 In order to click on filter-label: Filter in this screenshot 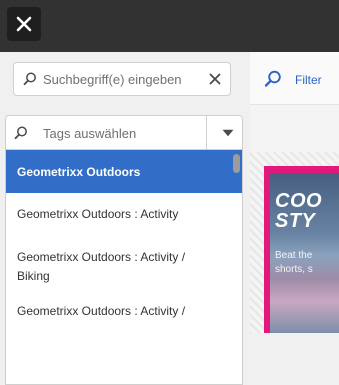, I will do `click(308, 80)`.